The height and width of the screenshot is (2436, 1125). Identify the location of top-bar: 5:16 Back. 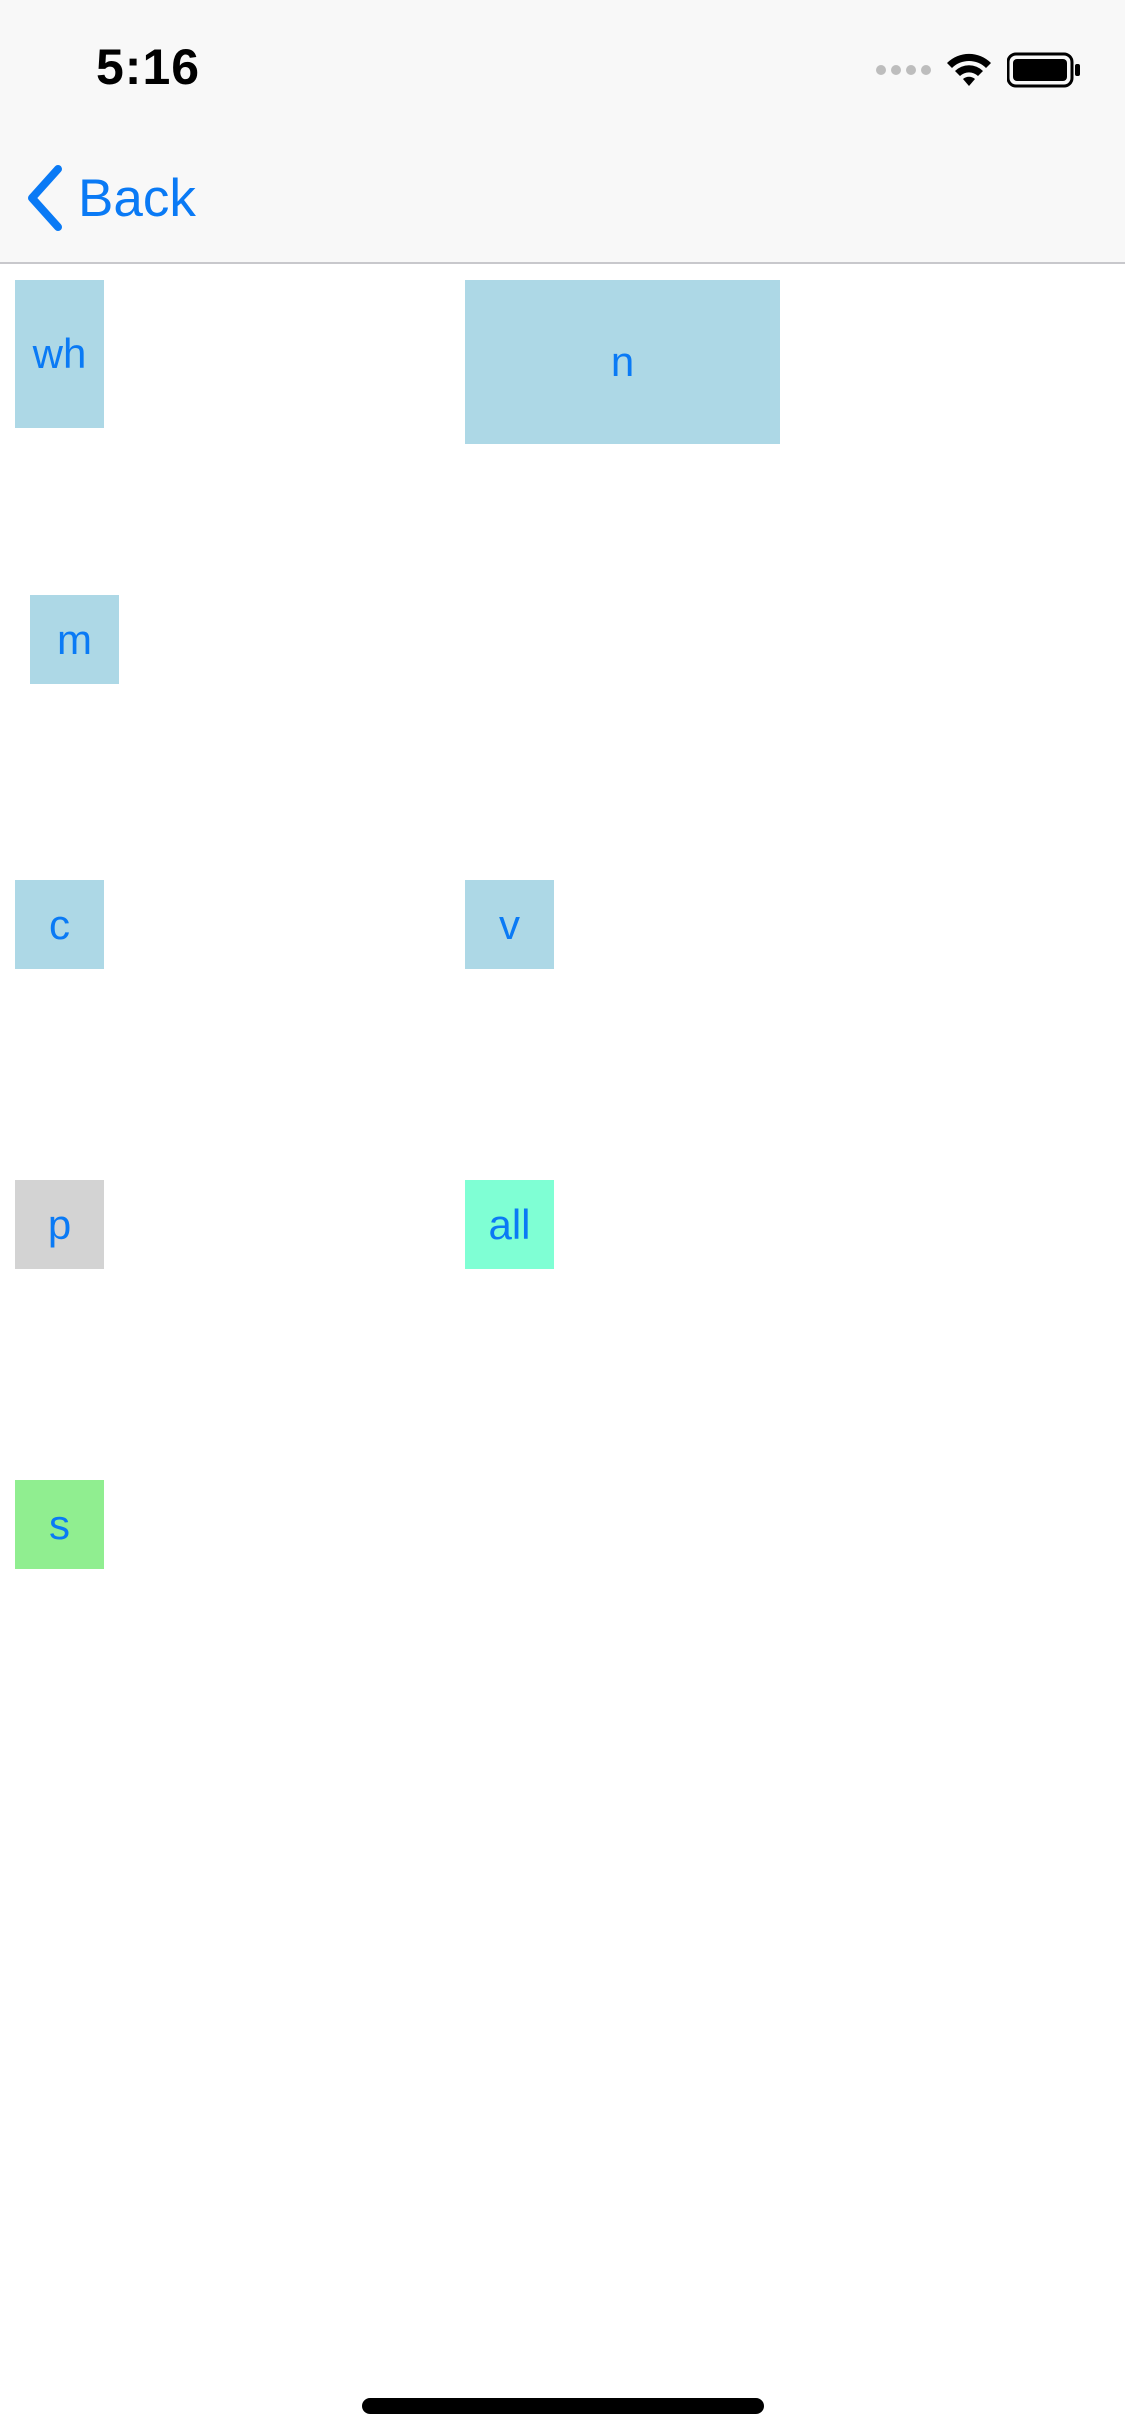
(562, 132).